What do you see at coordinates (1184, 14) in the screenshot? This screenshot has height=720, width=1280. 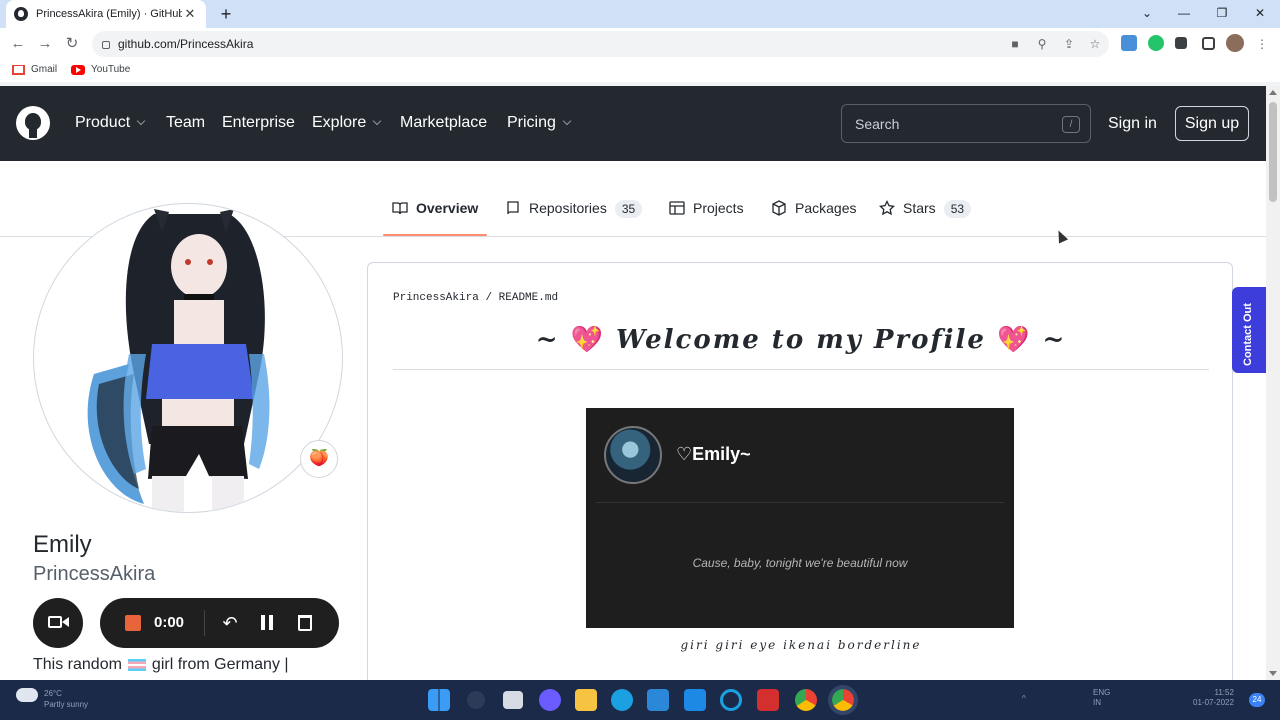 I see `minimize-button: —` at bounding box center [1184, 14].